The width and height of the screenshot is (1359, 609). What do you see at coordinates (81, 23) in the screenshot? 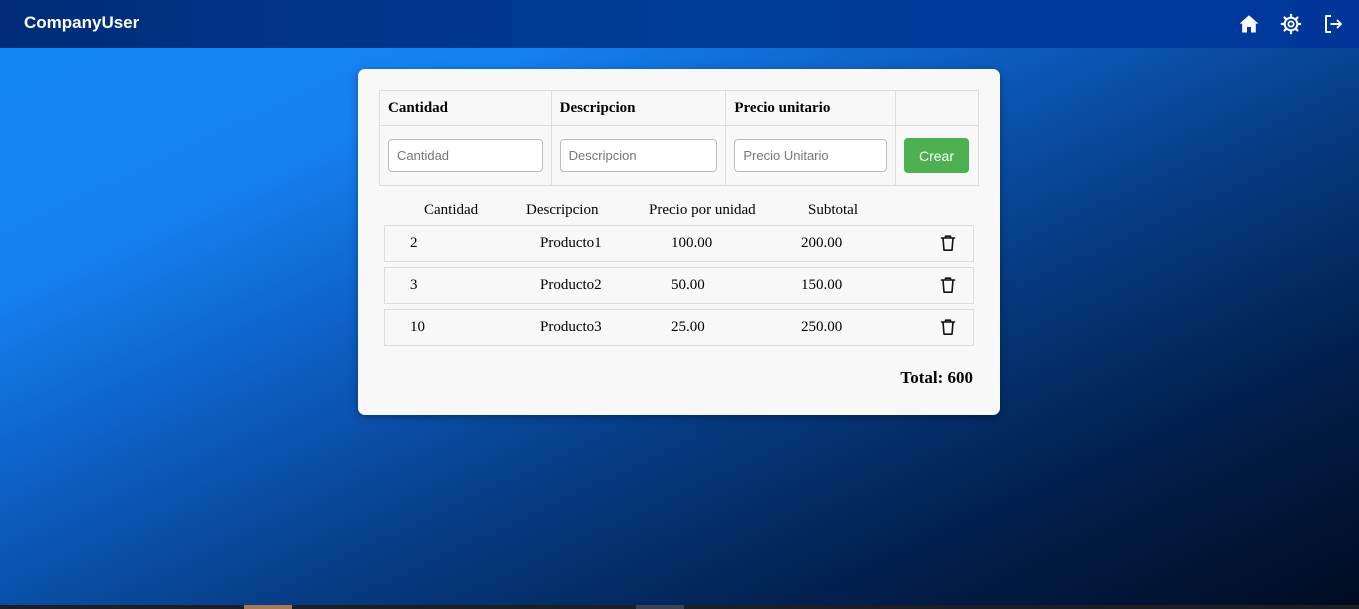
I see `brand-title: CompanyUser` at bounding box center [81, 23].